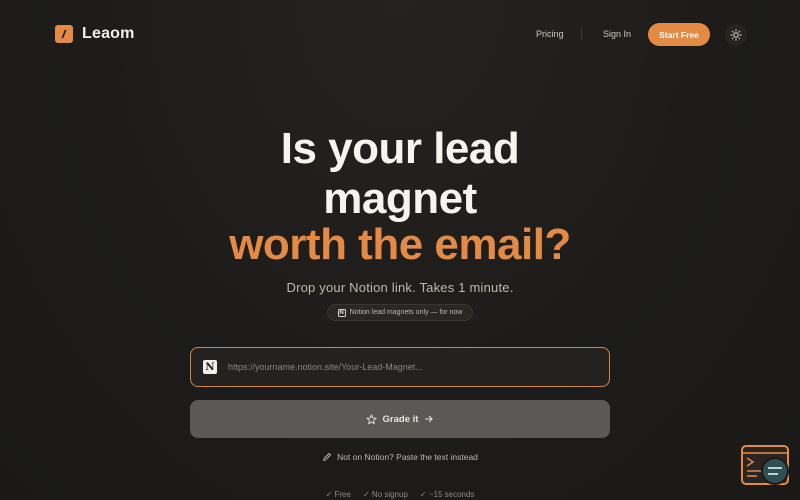 Image resolution: width=800 pixels, height=500 pixels. Describe the element at coordinates (338, 494) in the screenshot. I see `check-free: ✓ Free` at that location.